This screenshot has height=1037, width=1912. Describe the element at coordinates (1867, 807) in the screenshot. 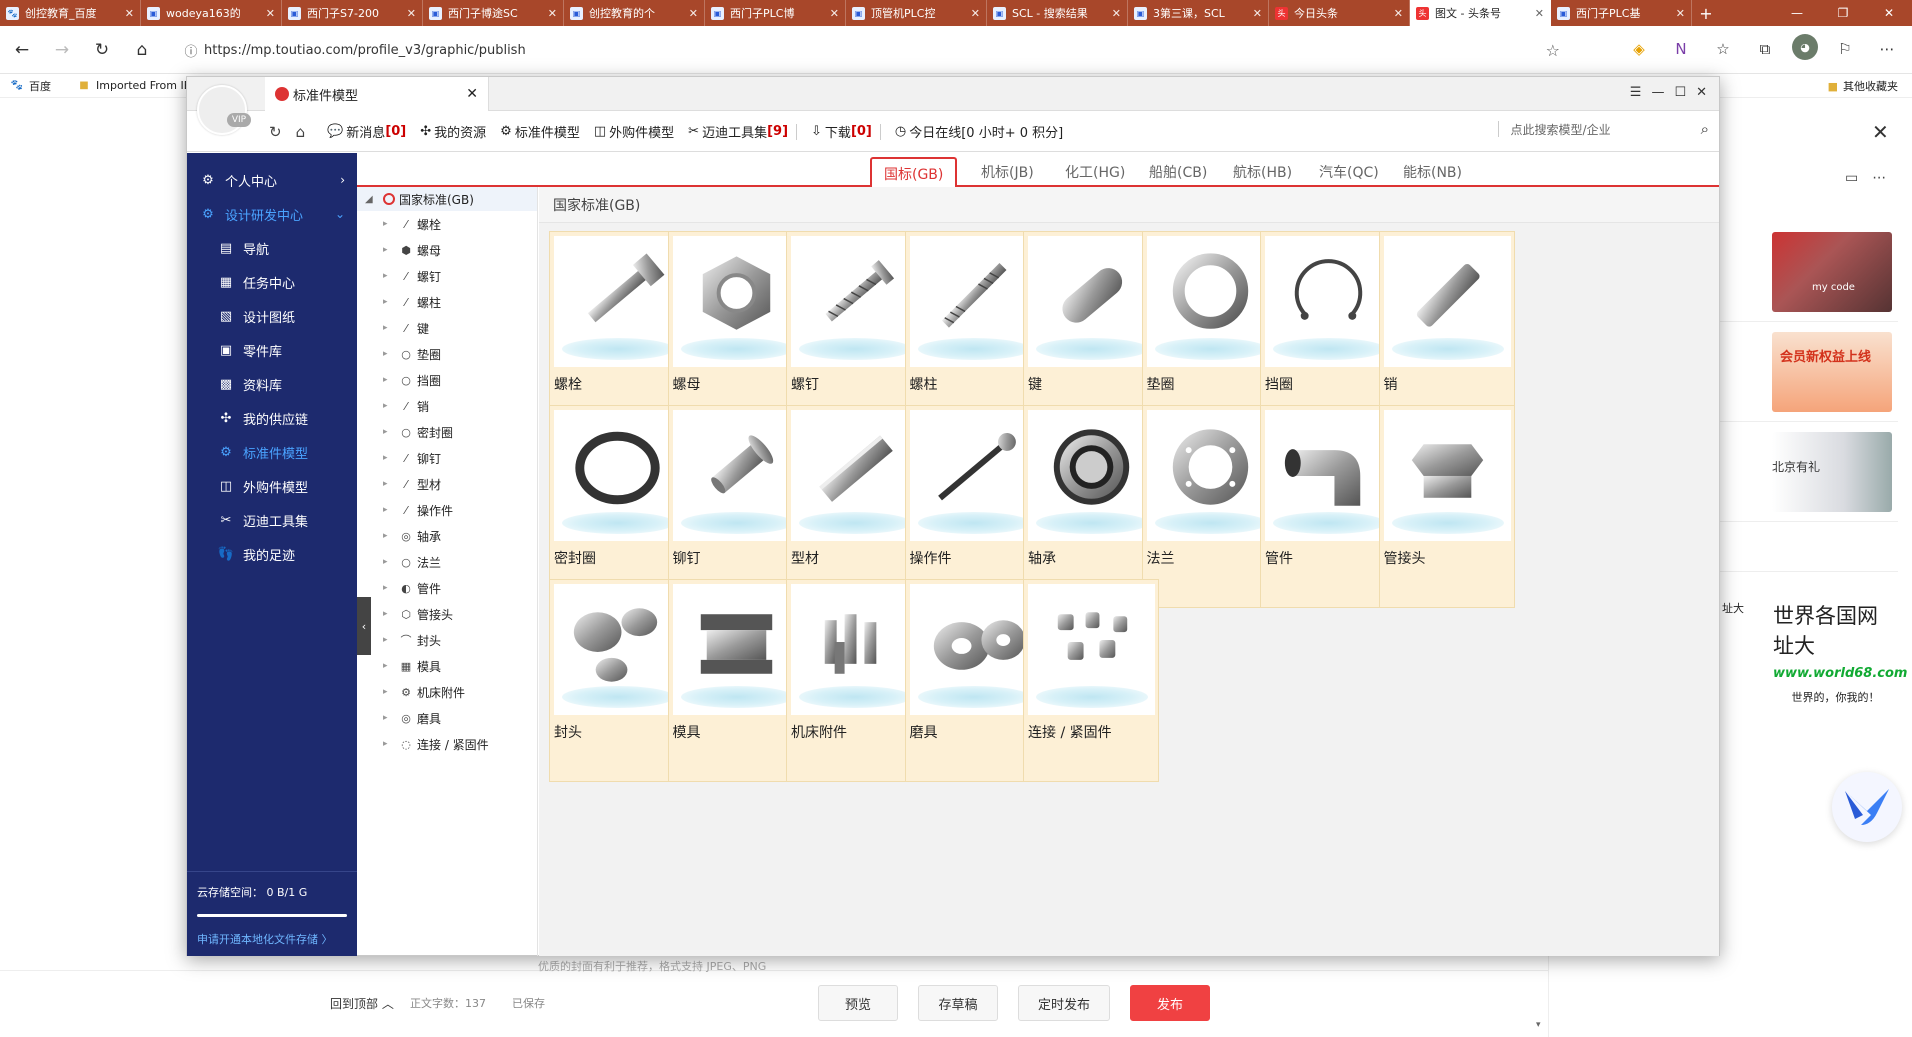

I see `bird-assistant-icon` at that location.